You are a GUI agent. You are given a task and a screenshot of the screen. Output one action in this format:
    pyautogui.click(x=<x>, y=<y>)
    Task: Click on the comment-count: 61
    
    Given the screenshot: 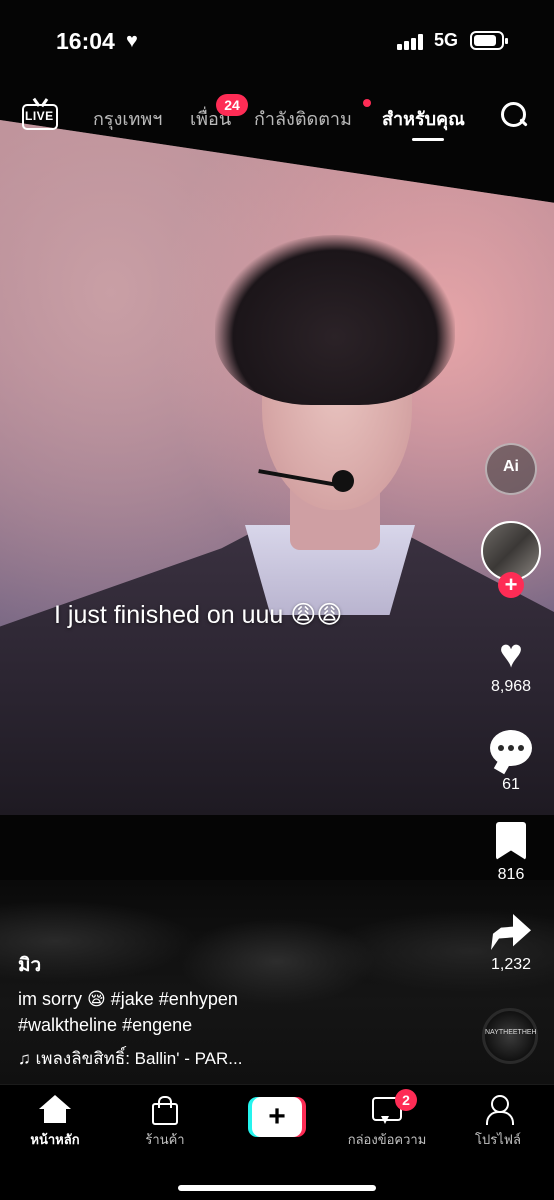 What is the action you would take?
    pyautogui.click(x=511, y=784)
    